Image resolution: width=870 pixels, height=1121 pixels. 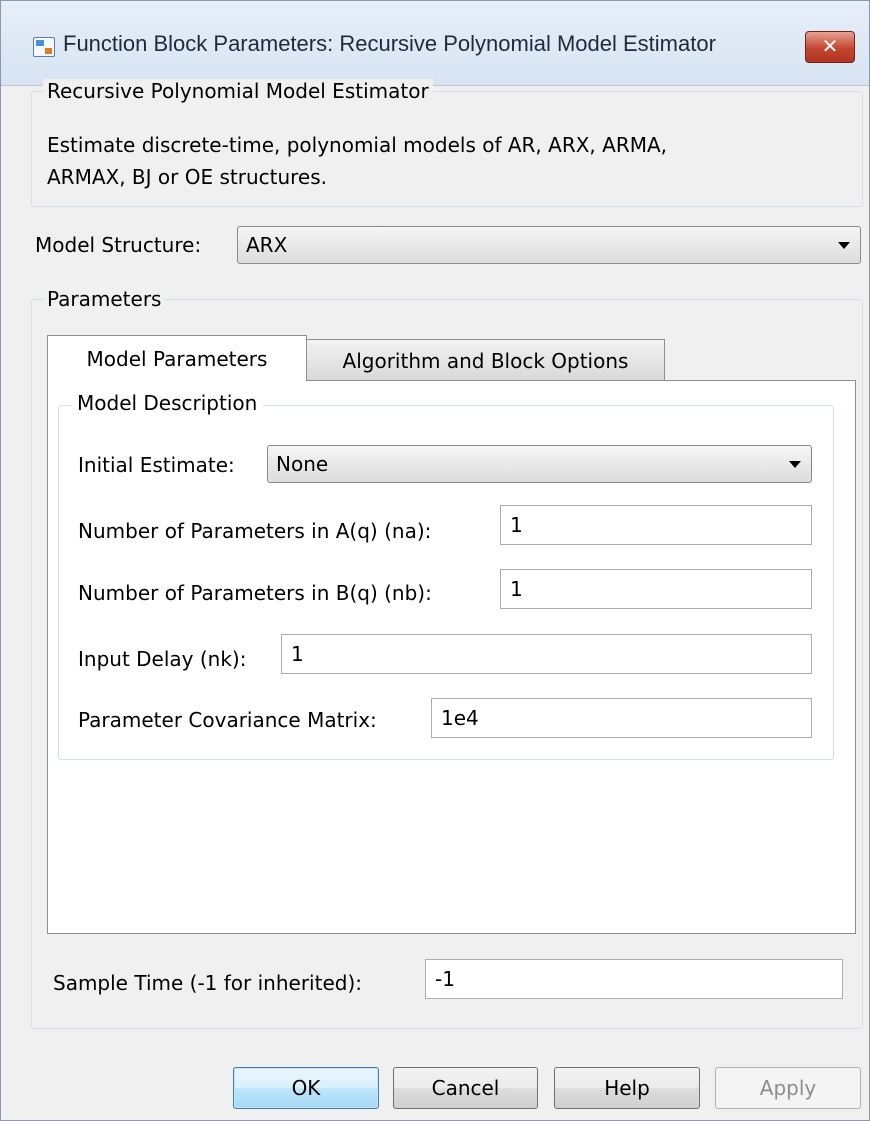 What do you see at coordinates (44, 47) in the screenshot?
I see `simulink-block-icon` at bounding box center [44, 47].